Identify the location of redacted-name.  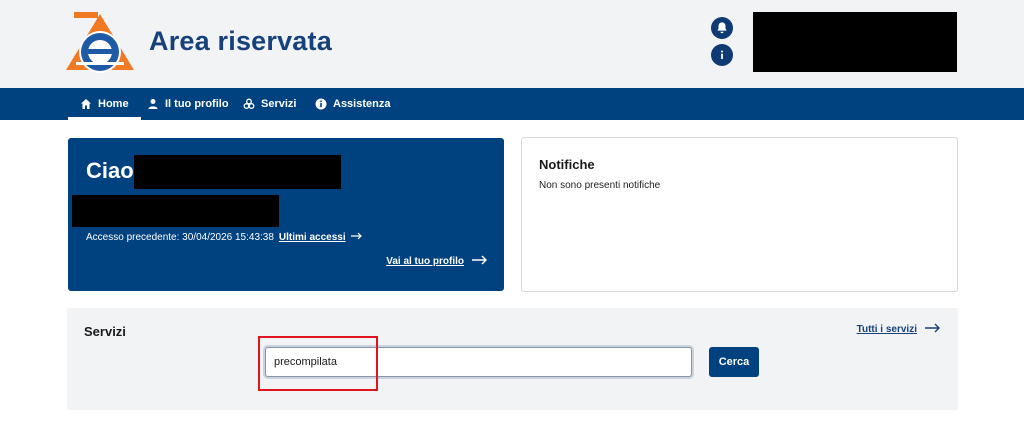
(237, 172).